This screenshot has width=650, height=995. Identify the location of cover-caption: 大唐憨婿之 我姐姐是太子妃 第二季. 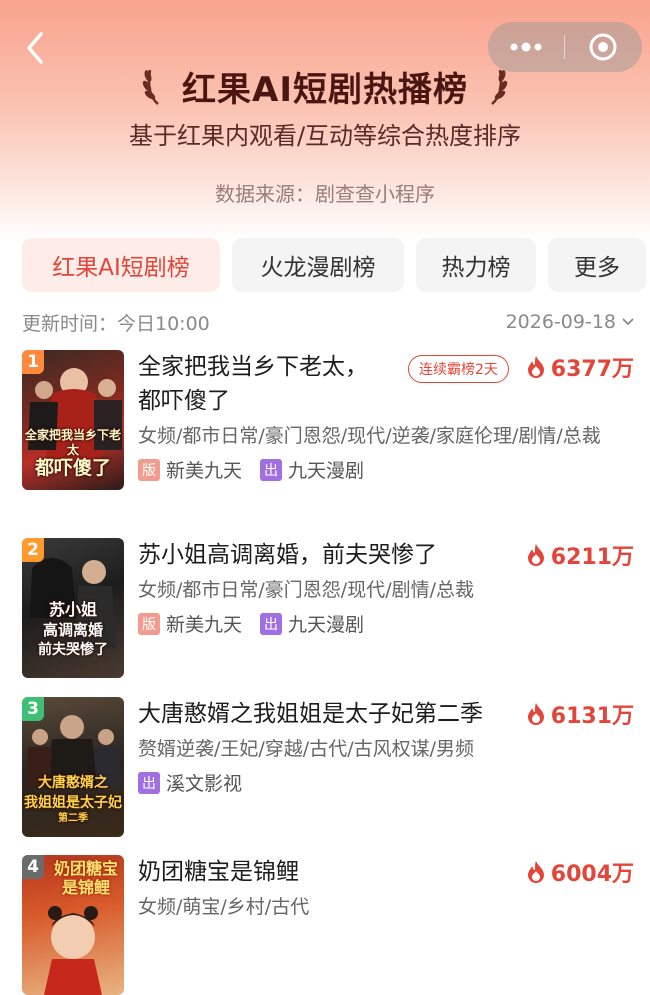
(73, 799).